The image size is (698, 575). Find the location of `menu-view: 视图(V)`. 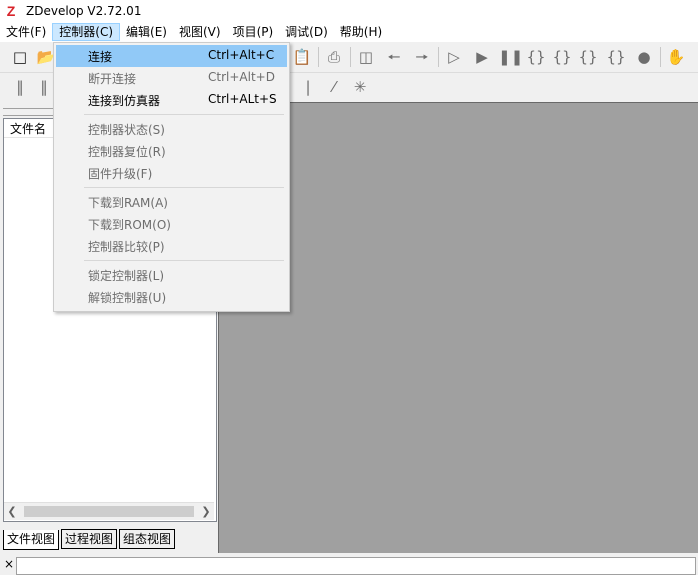

menu-view: 视图(V) is located at coordinates (200, 32).